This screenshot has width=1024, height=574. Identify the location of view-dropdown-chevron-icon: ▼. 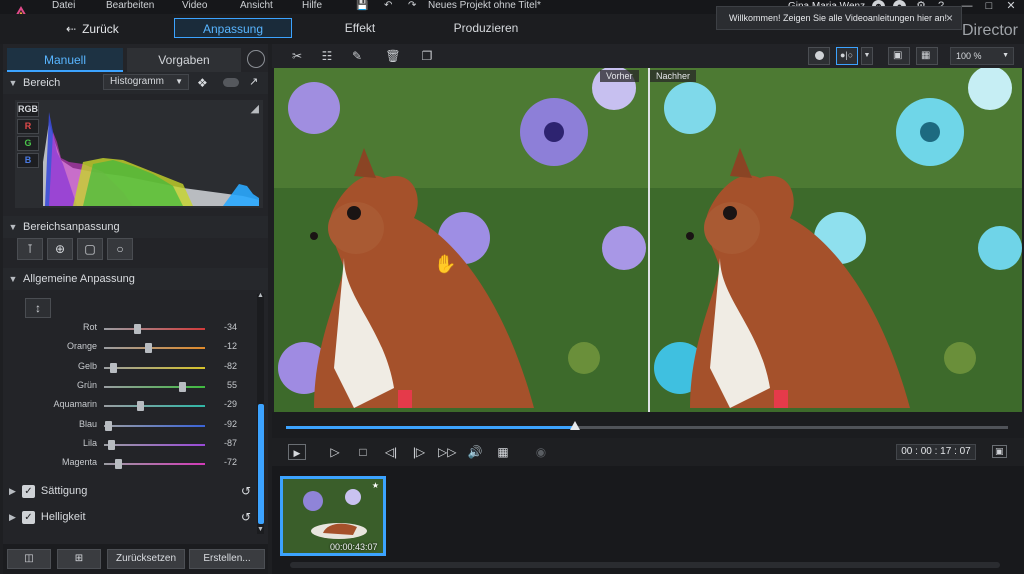
(867, 56).